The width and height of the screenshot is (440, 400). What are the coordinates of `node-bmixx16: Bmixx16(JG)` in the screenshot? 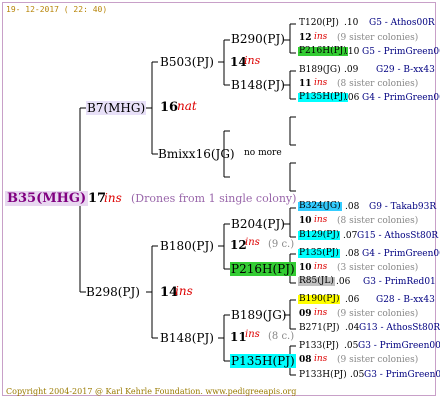 It's located at (196, 154).